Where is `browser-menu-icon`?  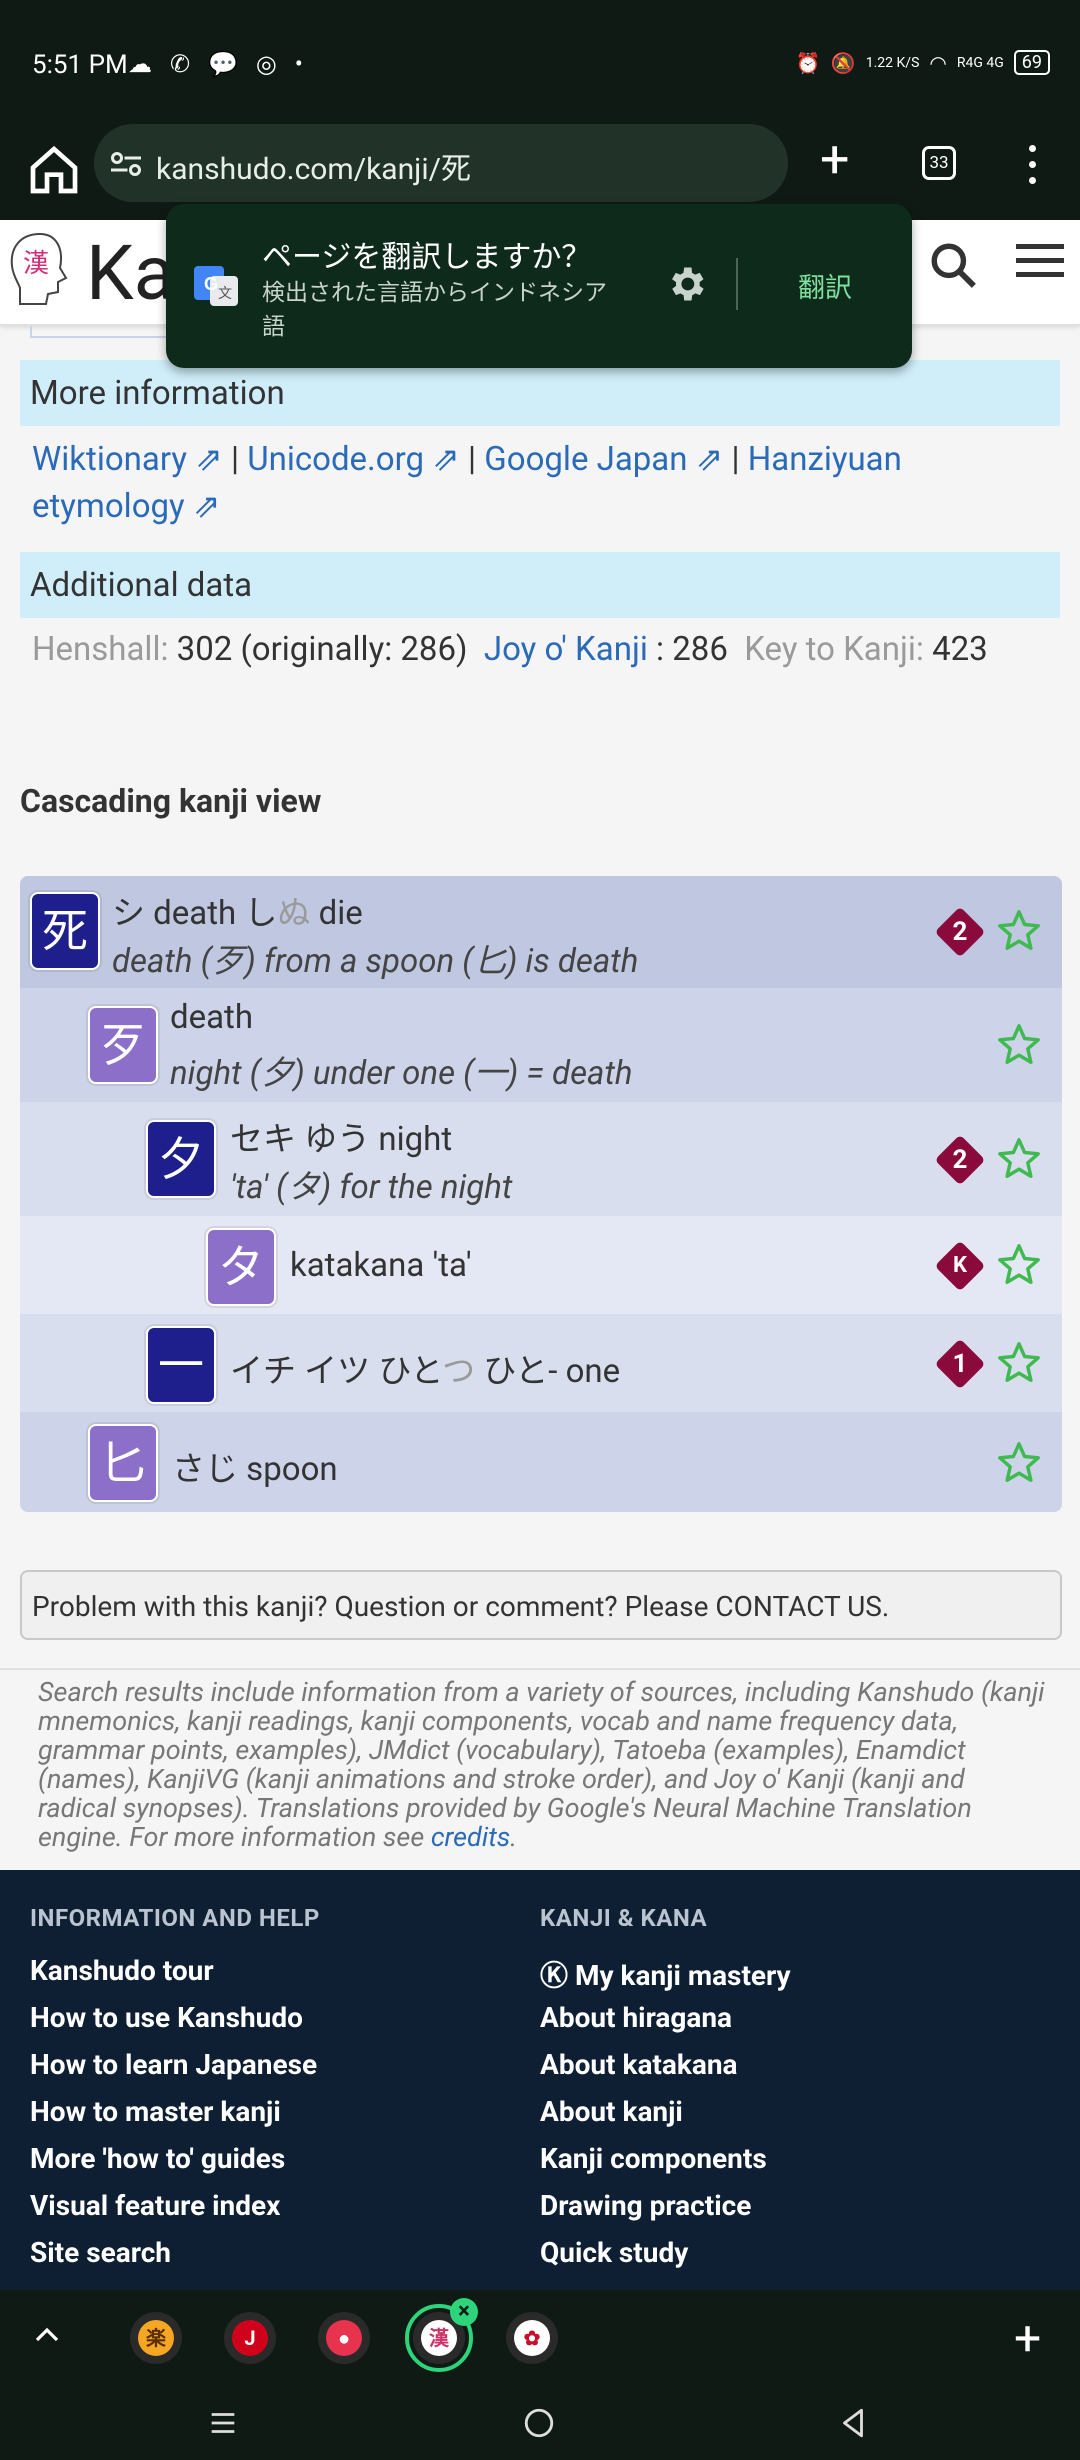 browser-menu-icon is located at coordinates (1032, 165).